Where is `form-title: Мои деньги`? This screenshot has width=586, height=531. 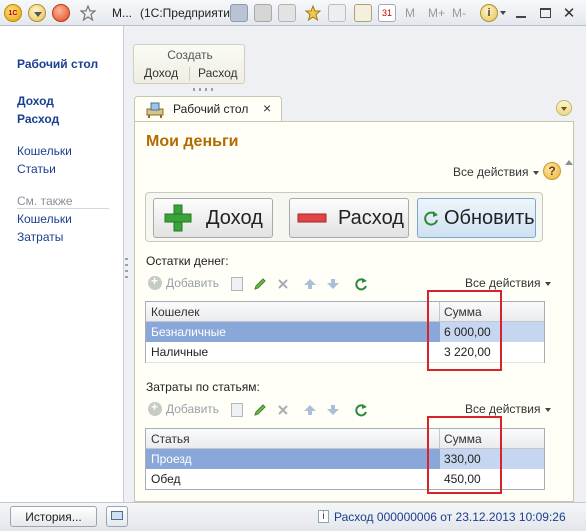 form-title: Мои деньги is located at coordinates (192, 141).